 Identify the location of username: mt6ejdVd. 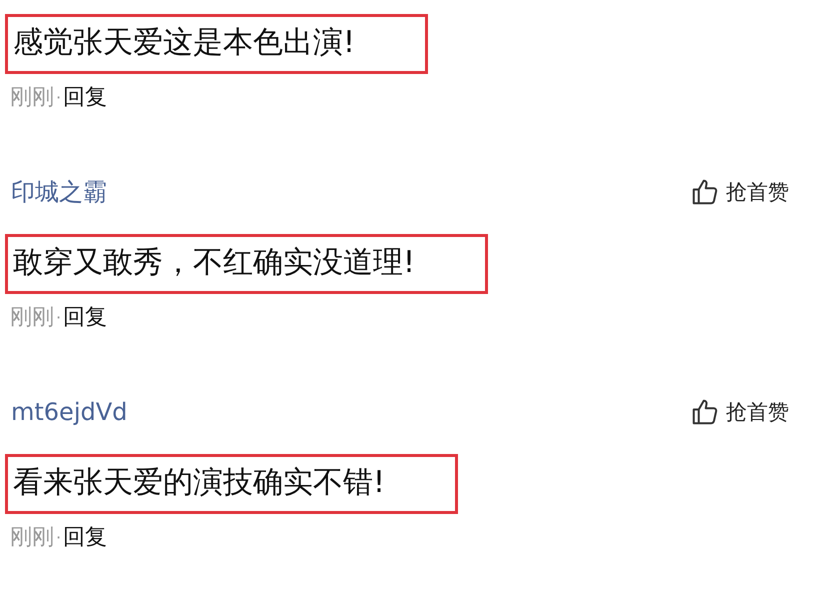
(69, 412).